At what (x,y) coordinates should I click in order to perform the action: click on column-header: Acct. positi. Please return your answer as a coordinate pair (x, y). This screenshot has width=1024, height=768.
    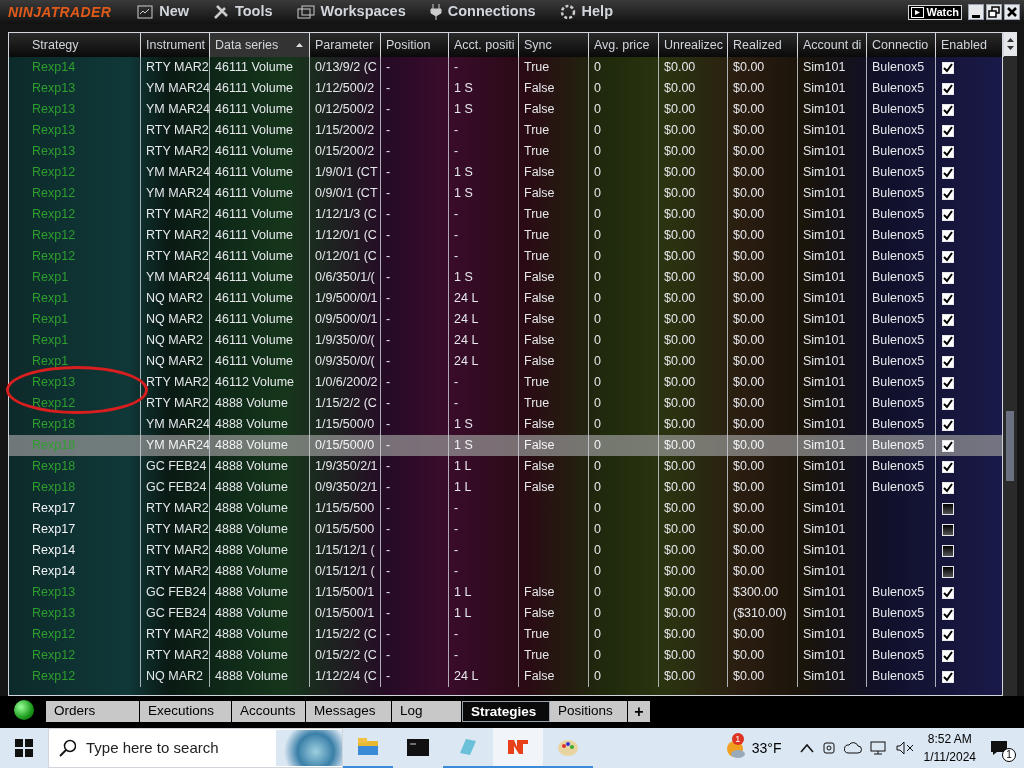
    Looking at the image, I should click on (484, 45).